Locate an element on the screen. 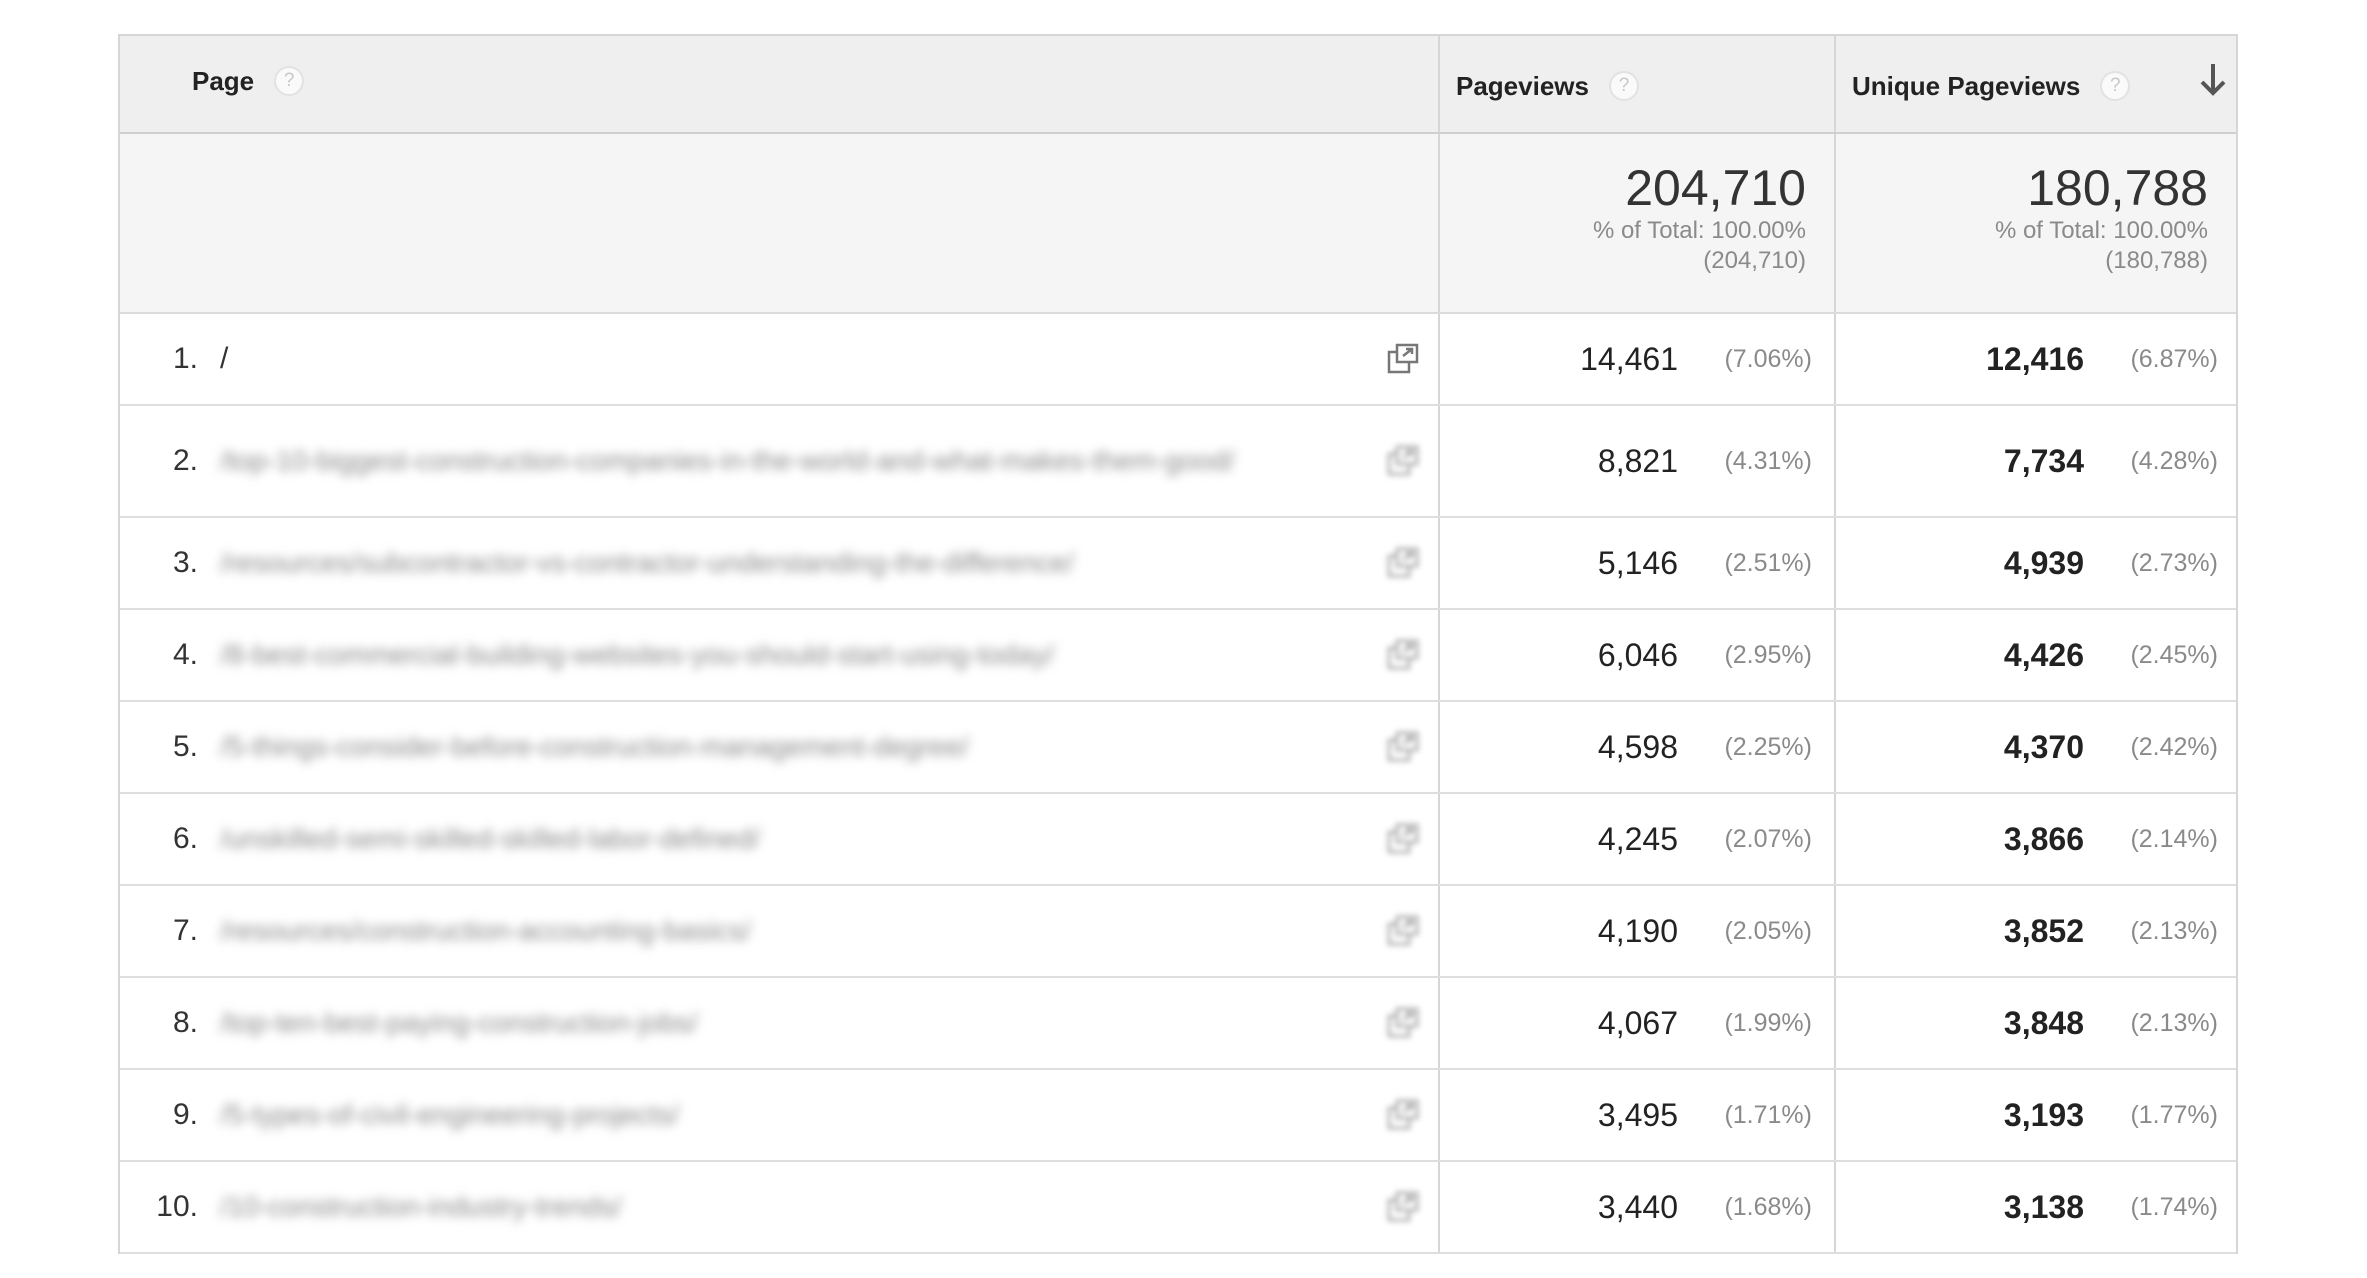 Image resolution: width=2367 pixels, height=1278 pixels. unique-pageviews-percent: (2.73%) is located at coordinates (2174, 562).